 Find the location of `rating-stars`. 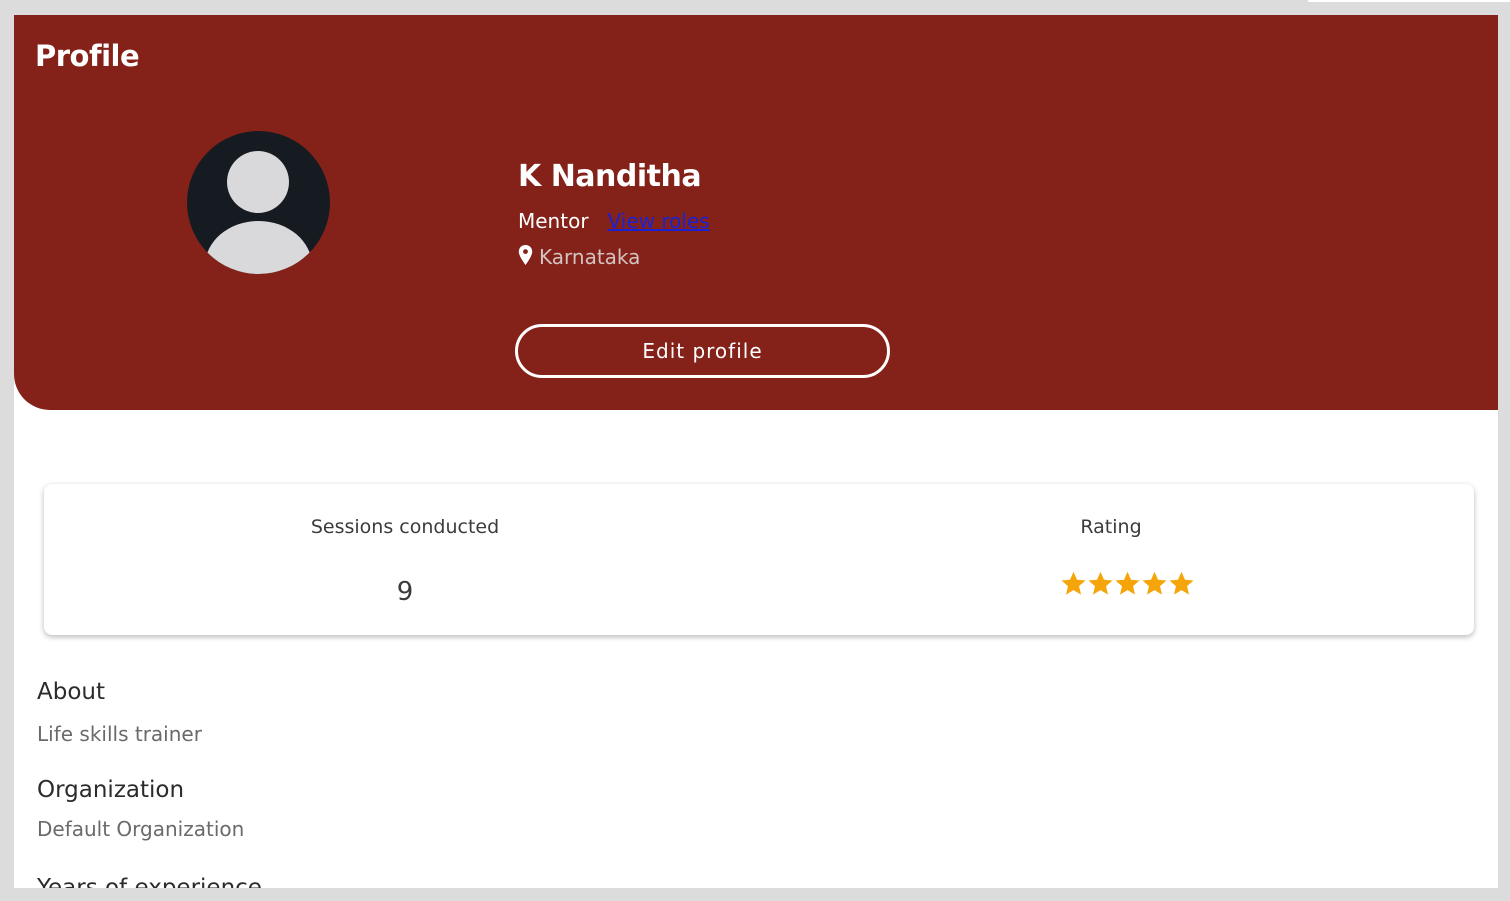

rating-stars is located at coordinates (1127, 583).